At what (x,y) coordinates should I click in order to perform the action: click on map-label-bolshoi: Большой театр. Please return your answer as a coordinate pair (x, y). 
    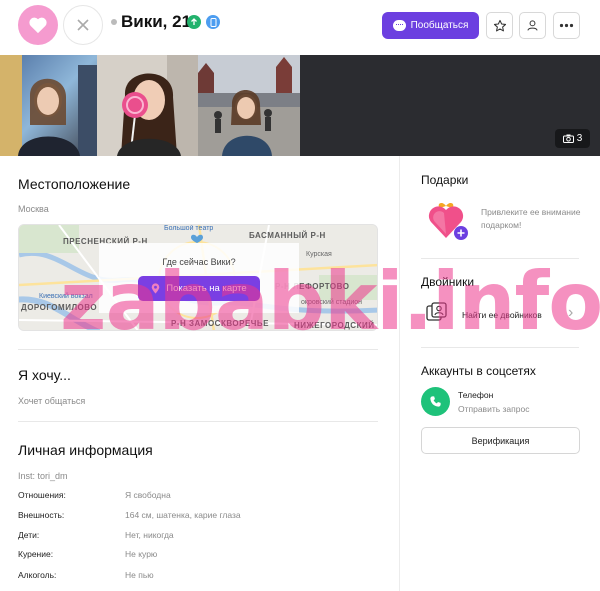
    Looking at the image, I should click on (189, 228).